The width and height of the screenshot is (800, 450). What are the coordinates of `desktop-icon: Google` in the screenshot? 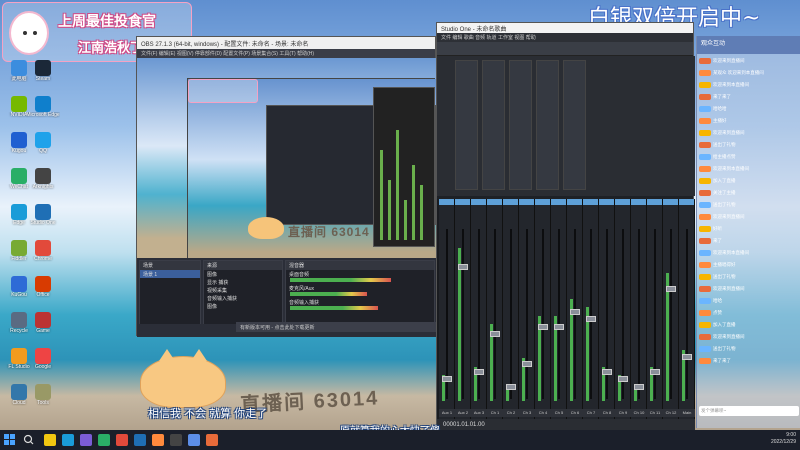 It's located at (43, 367).